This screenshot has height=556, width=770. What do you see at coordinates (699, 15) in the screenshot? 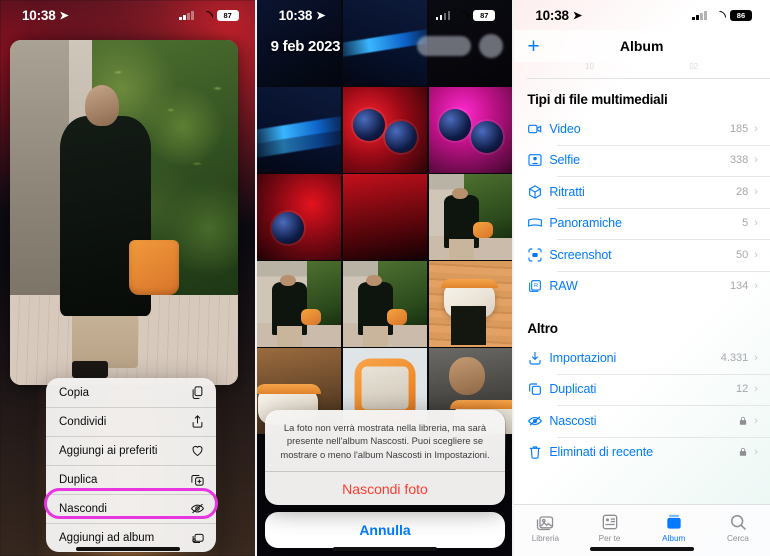
I see `cellular-signal-icon` at bounding box center [699, 15].